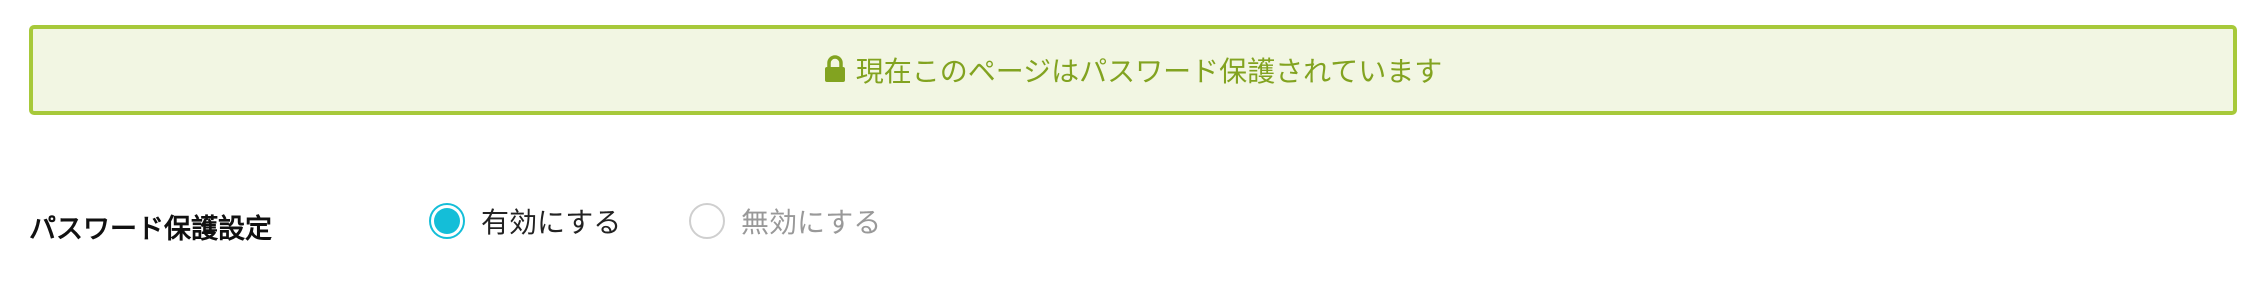 The image size is (2256, 288). I want to click on notice-text: 現在このページはパスワード保護されています, so click(1149, 71).